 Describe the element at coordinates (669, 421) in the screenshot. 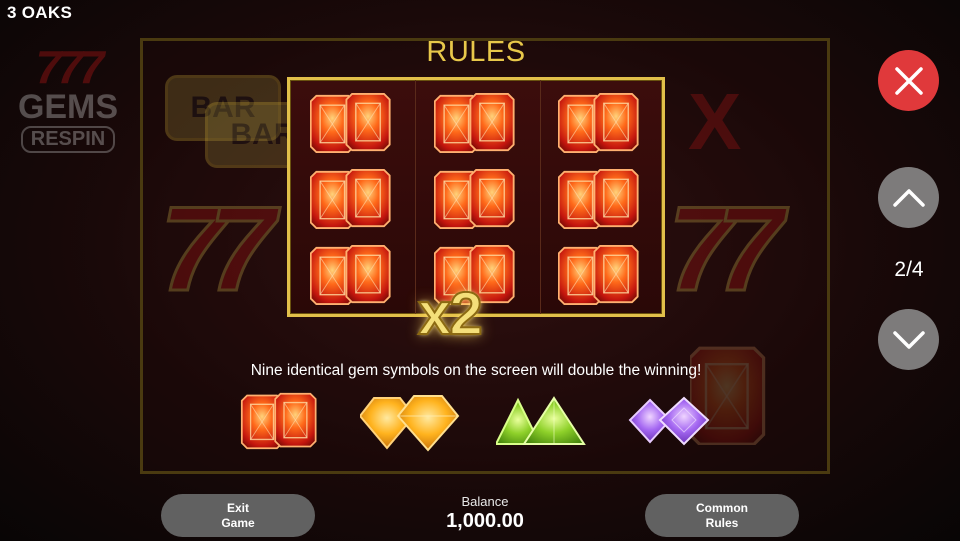

I see `purple-gem-icon` at that location.